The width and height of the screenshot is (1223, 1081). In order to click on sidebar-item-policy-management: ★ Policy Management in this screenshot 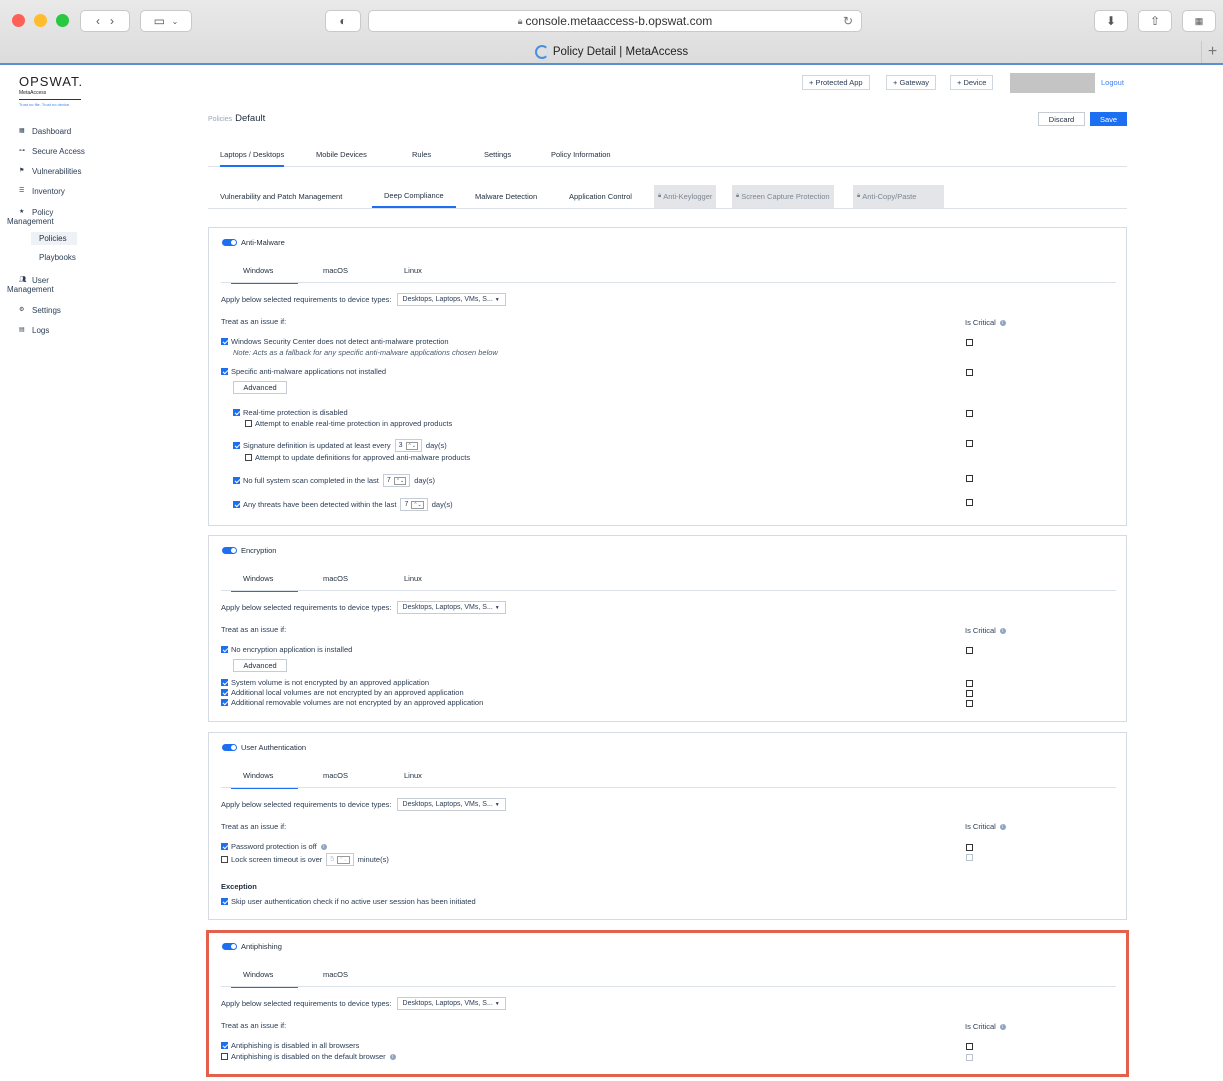, I will do `click(30, 217)`.